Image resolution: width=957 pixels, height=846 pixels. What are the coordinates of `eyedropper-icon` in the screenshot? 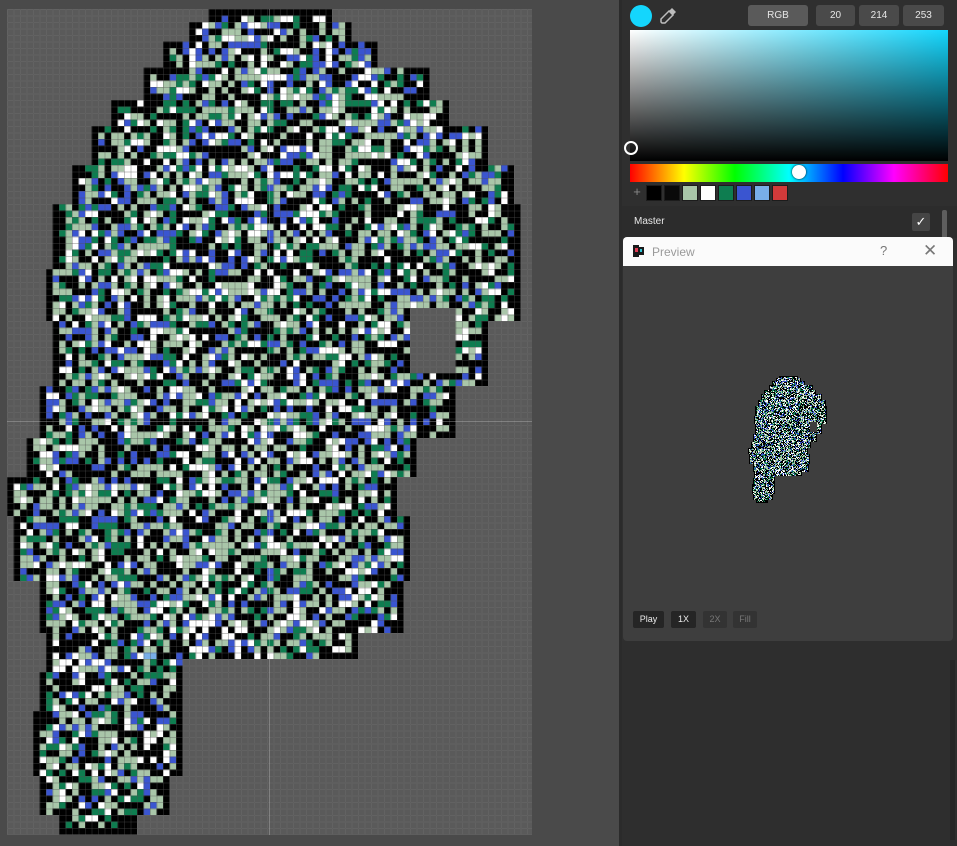 It's located at (668, 16).